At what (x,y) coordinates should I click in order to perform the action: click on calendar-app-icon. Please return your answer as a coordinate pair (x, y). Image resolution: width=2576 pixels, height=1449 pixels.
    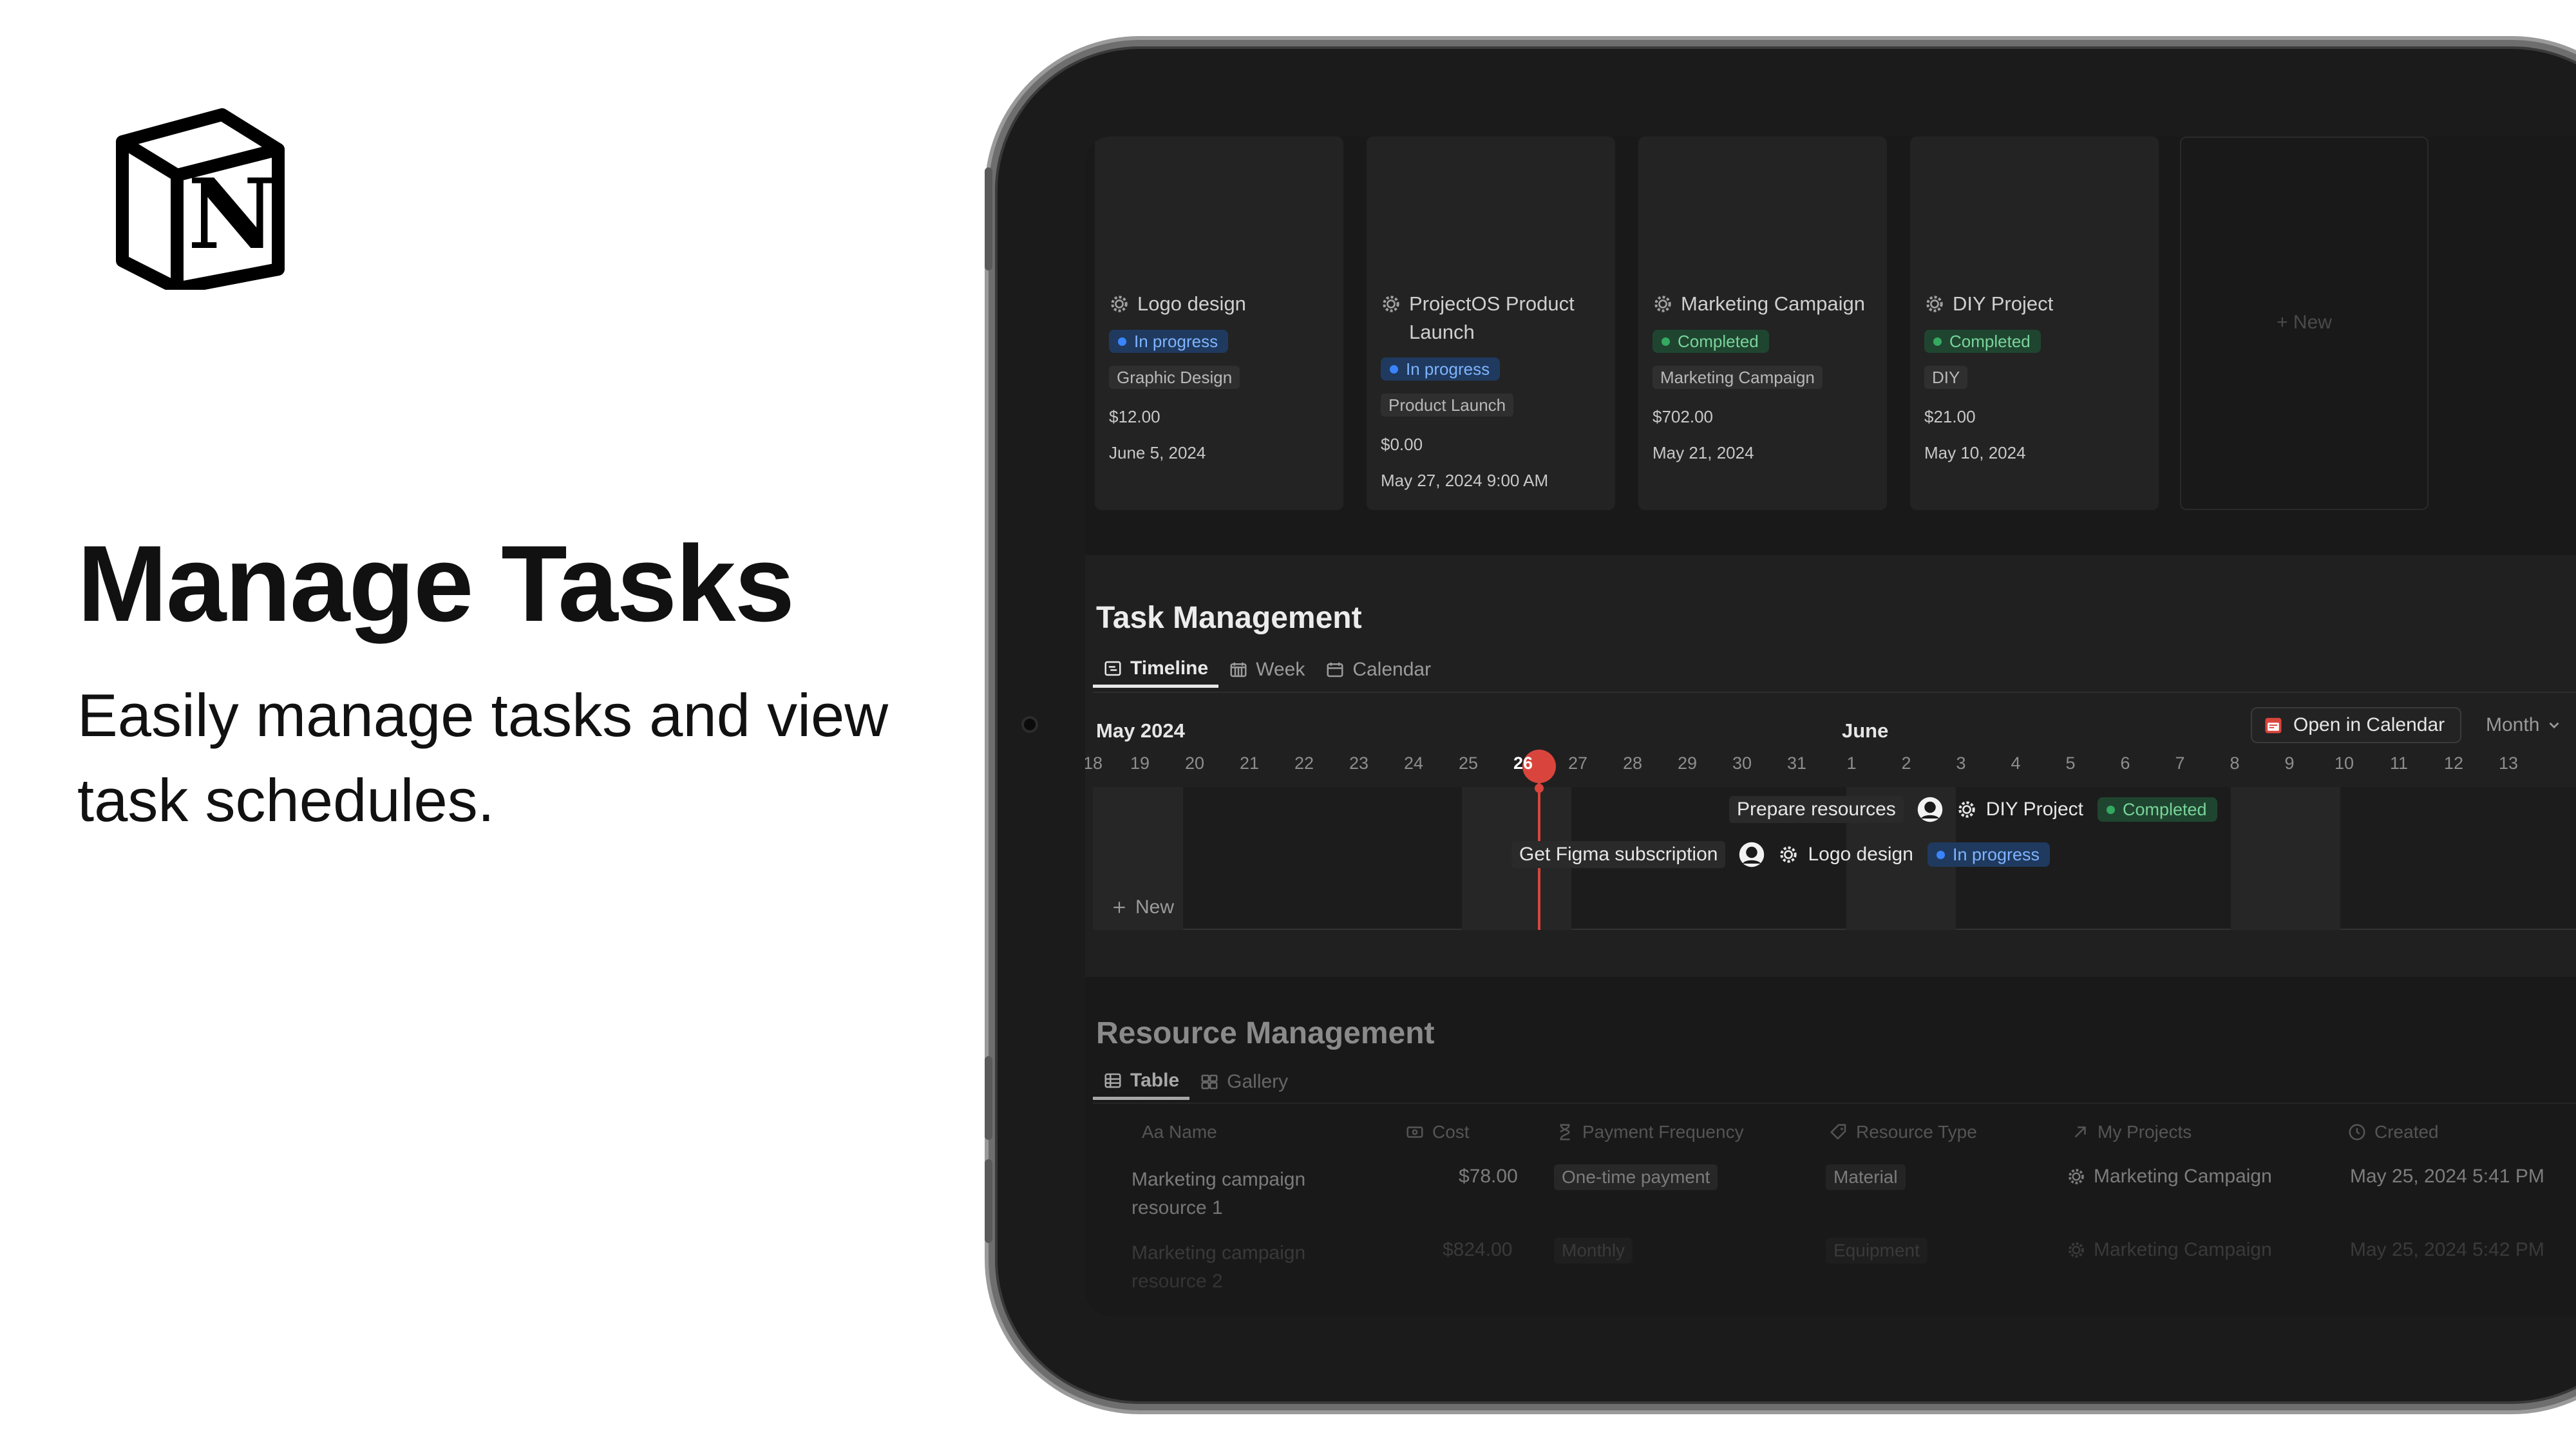
    Looking at the image, I should click on (2273, 725).